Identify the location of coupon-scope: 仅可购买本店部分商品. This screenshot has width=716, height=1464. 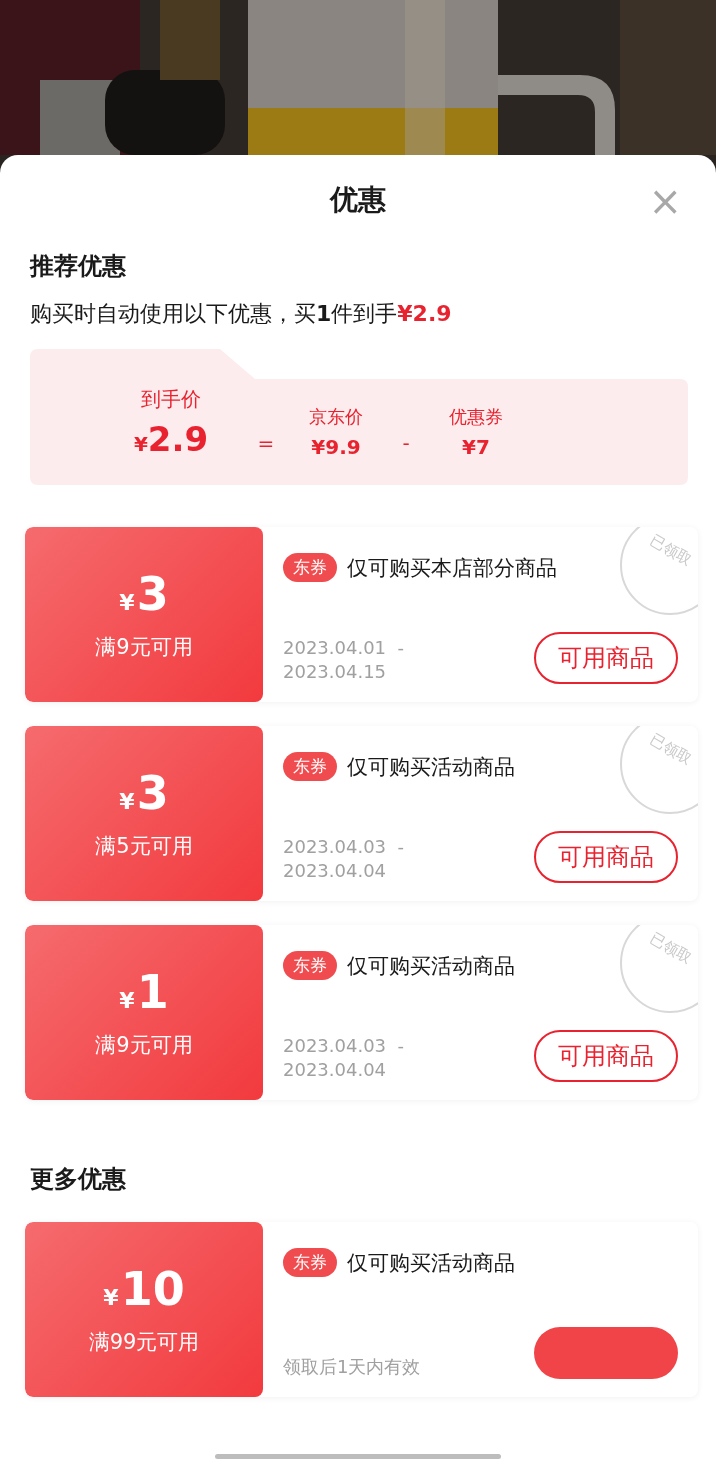
(452, 568).